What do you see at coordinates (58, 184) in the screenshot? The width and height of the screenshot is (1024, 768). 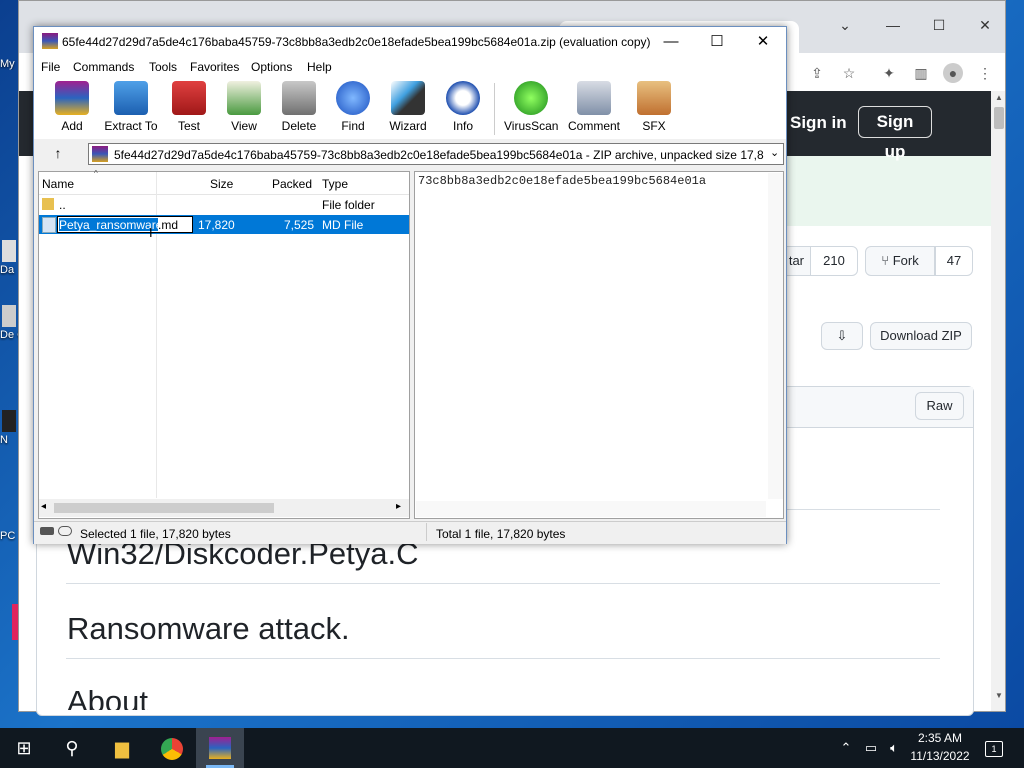 I see `column-name: Name` at bounding box center [58, 184].